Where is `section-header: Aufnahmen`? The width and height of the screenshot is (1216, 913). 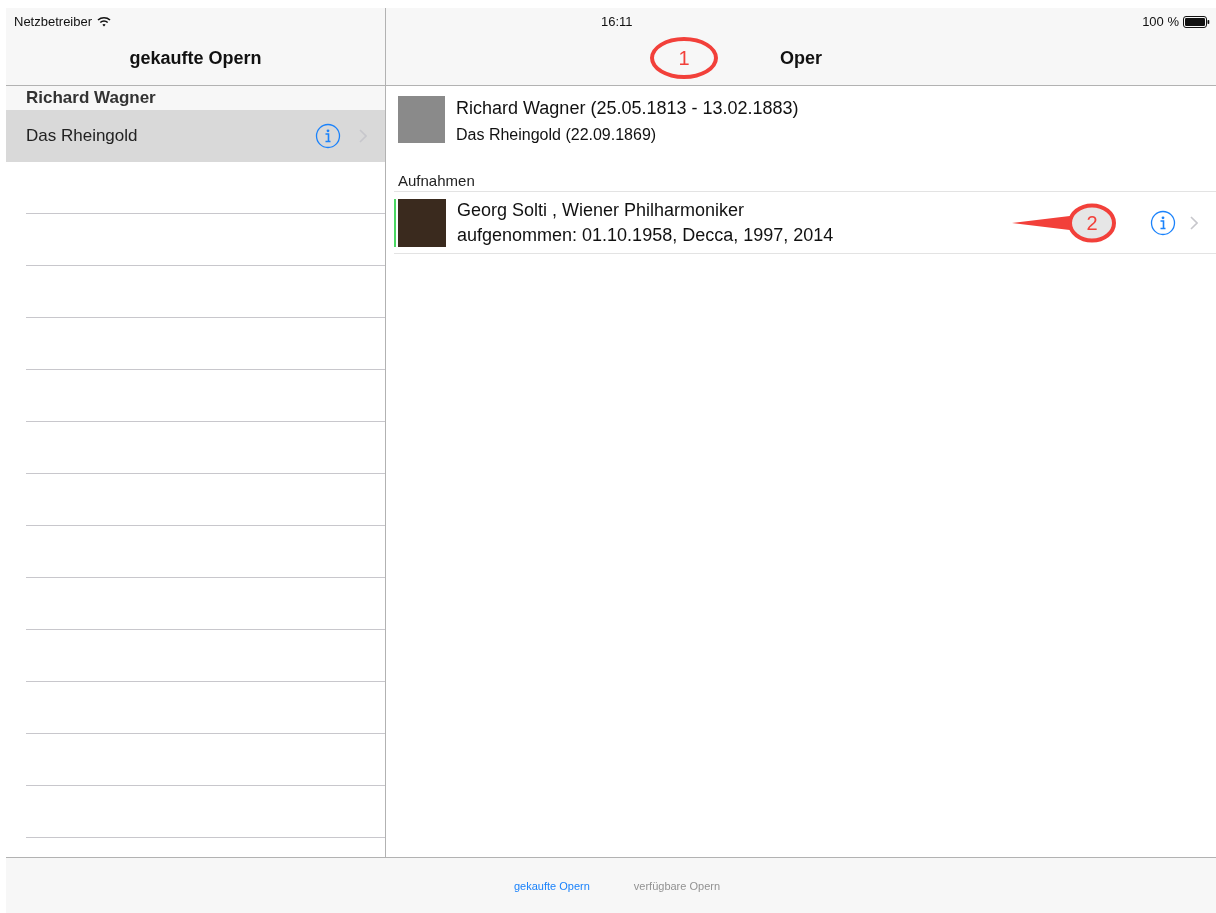
section-header: Aufnahmen is located at coordinates (436, 181).